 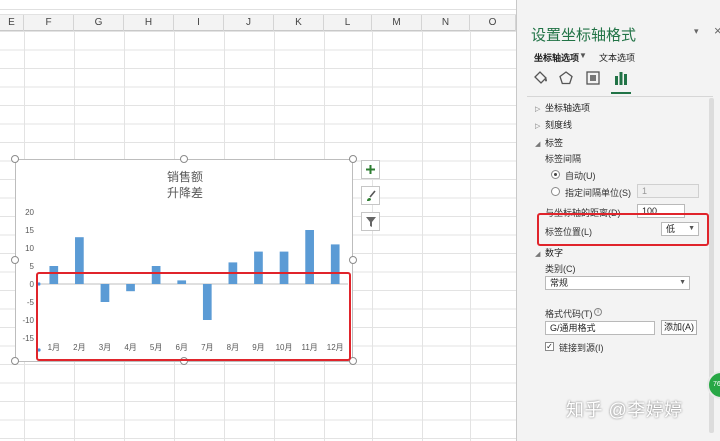 I want to click on column-header-n: N, so click(x=446, y=23).